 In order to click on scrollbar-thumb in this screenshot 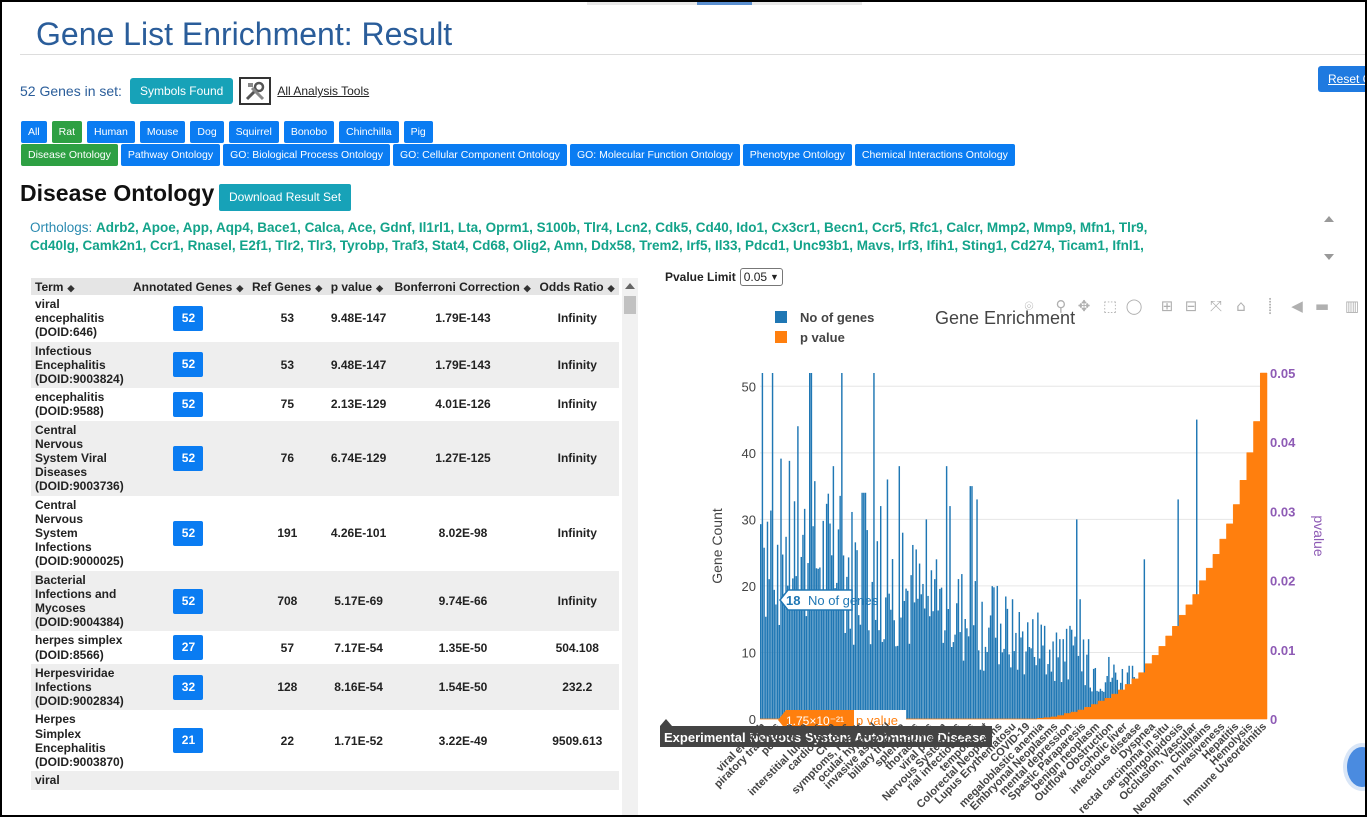, I will do `click(630, 305)`.